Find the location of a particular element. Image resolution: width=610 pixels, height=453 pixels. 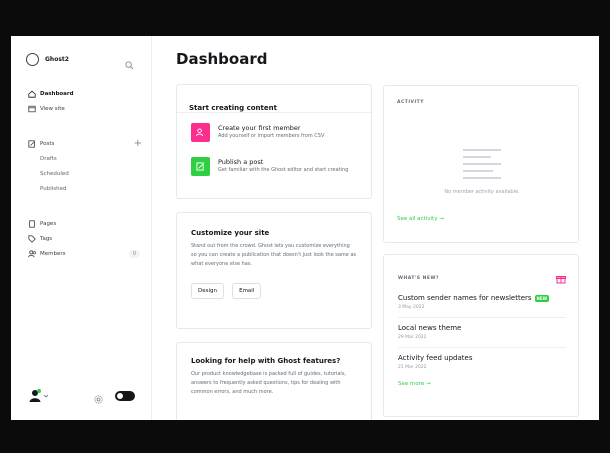

nav-drafts-label: Drafts is located at coordinates (48, 158).